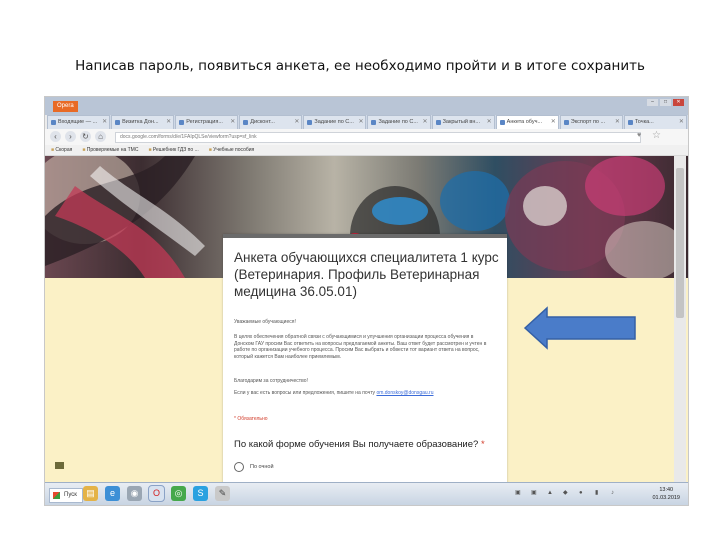  I want to click on opera-icon: O, so click(156, 493).